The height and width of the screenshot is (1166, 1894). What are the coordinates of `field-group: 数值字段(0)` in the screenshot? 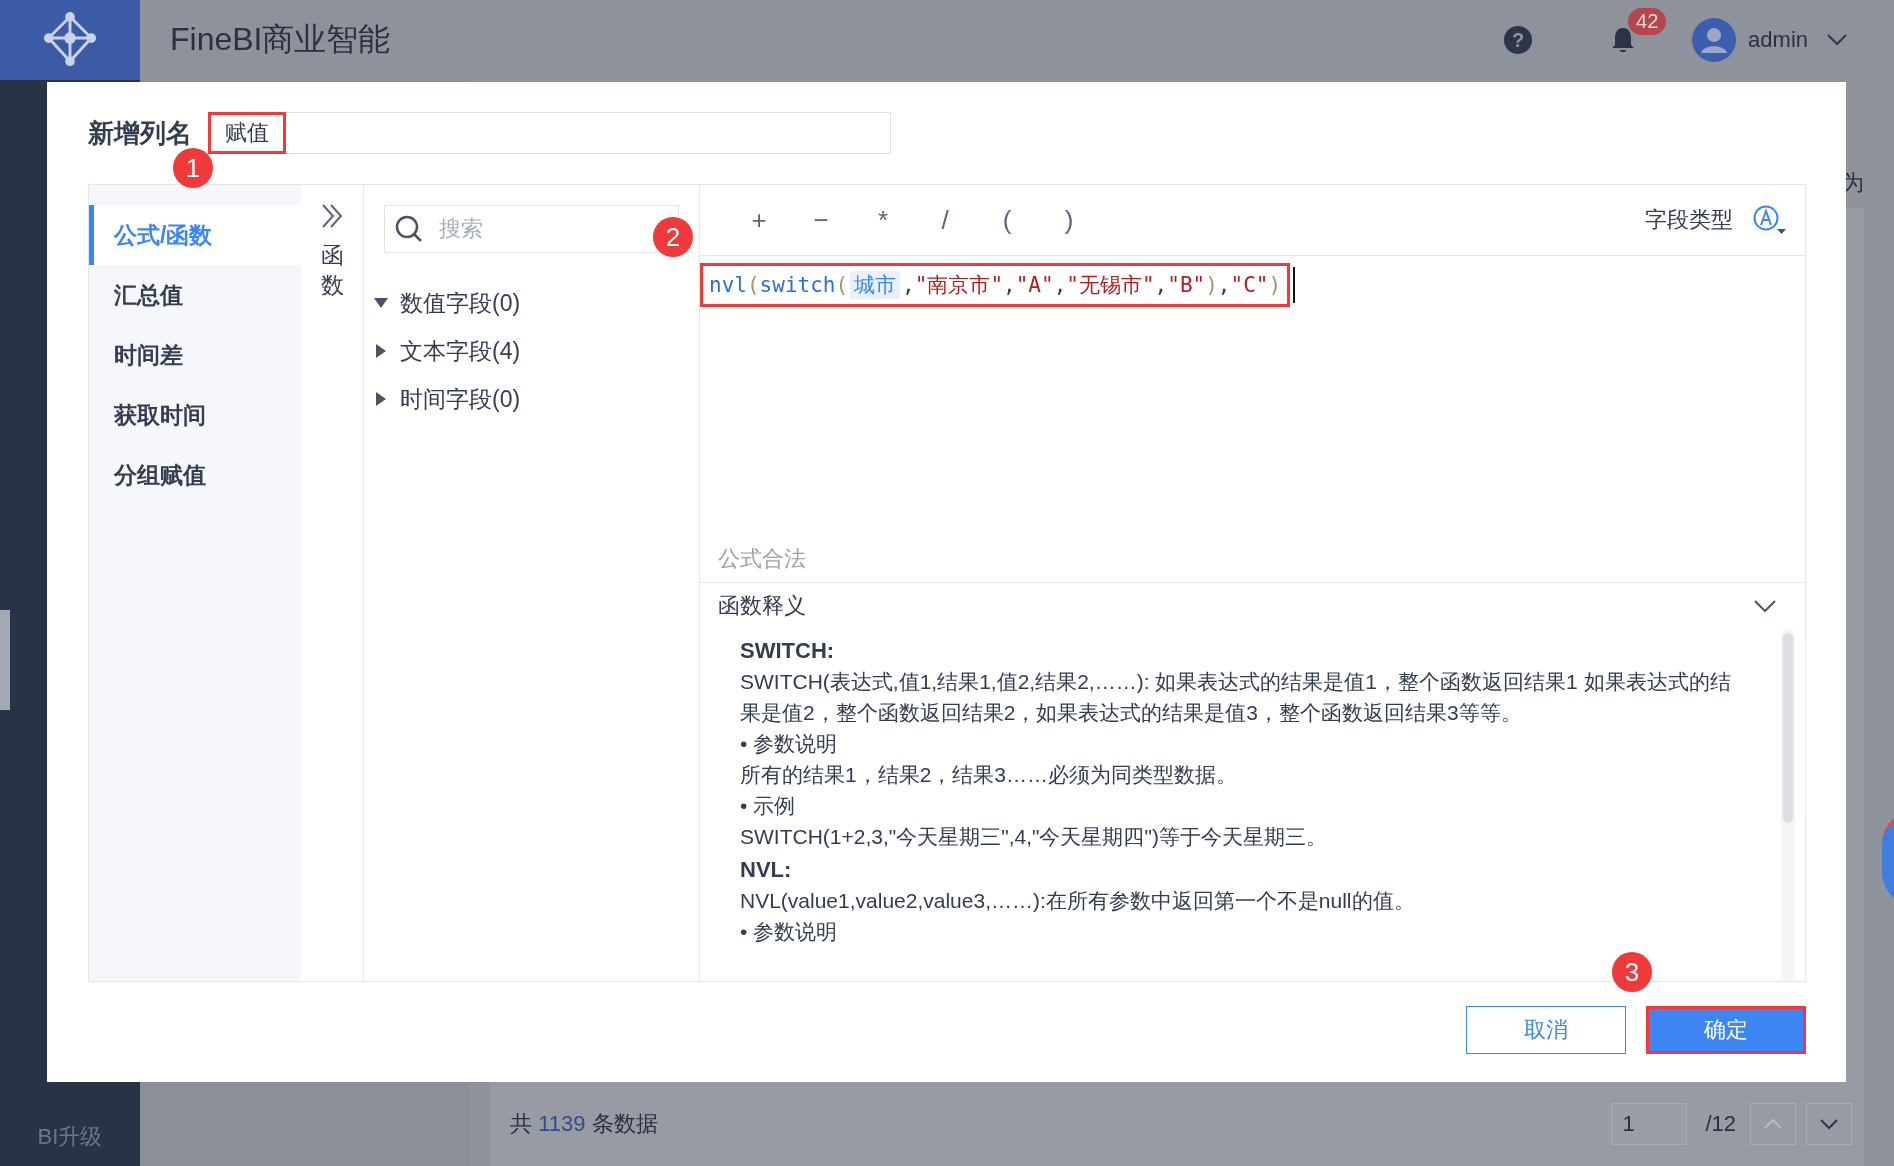 It's located at (526, 303).